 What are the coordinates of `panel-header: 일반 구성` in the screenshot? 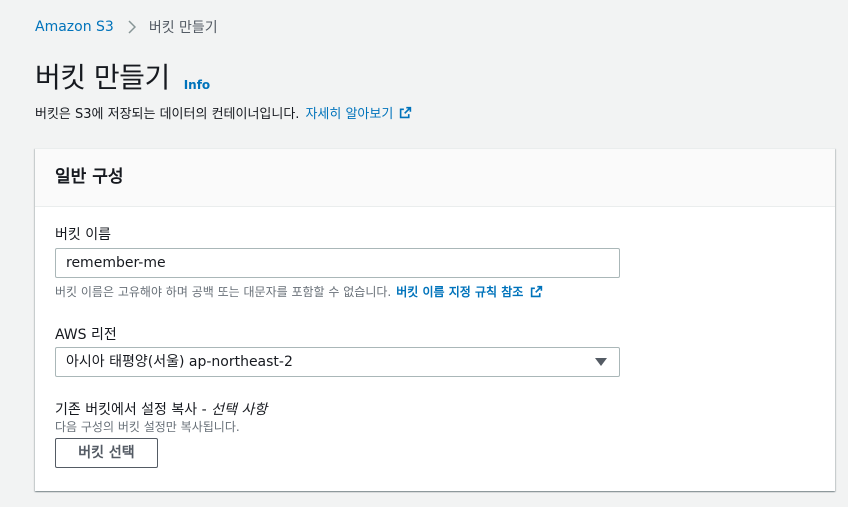 It's located at (435, 178).